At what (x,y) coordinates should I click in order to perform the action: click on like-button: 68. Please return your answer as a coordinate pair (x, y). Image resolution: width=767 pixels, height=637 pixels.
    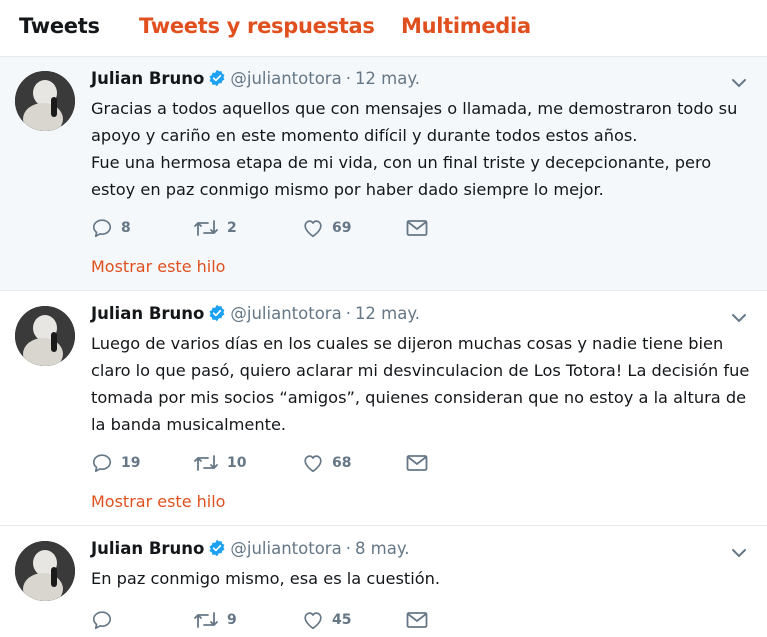
    Looking at the image, I should click on (326, 463).